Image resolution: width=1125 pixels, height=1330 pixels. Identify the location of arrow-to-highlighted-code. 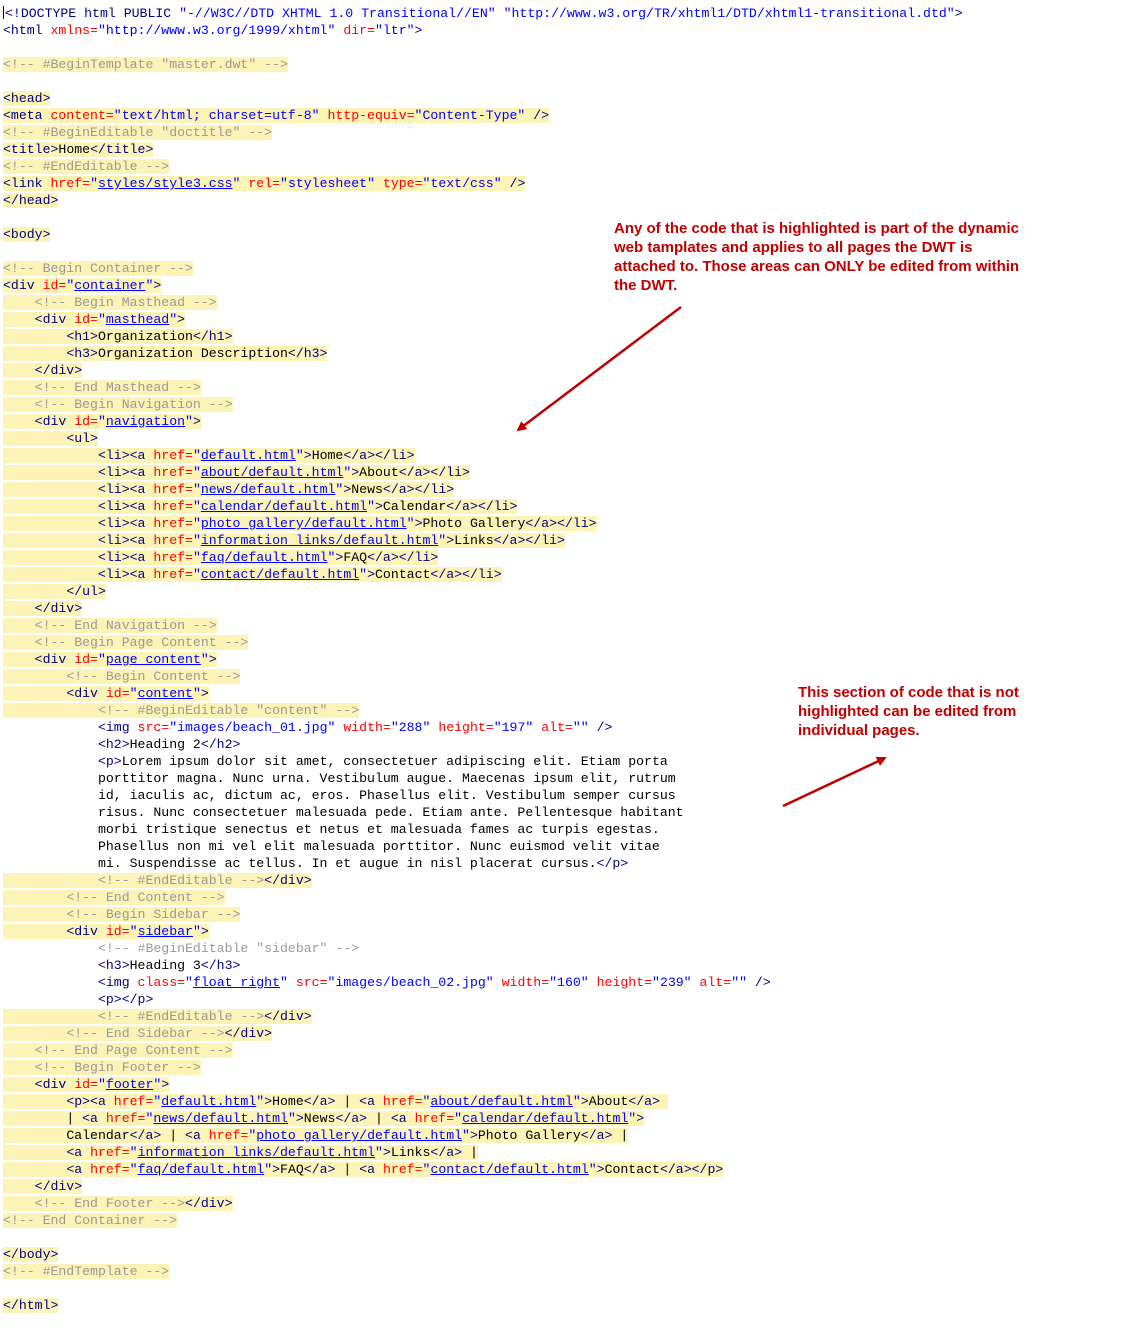
(599, 369).